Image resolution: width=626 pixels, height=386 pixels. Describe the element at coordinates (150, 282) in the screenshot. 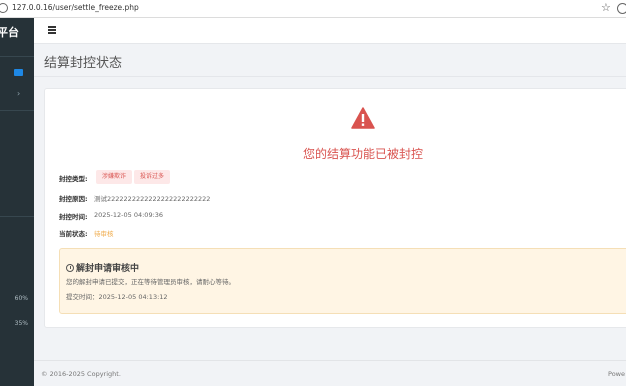

I see `appeal-notice-message: 您的解封申请已提交，正在等待管理员审核，请耐心等待。` at that location.